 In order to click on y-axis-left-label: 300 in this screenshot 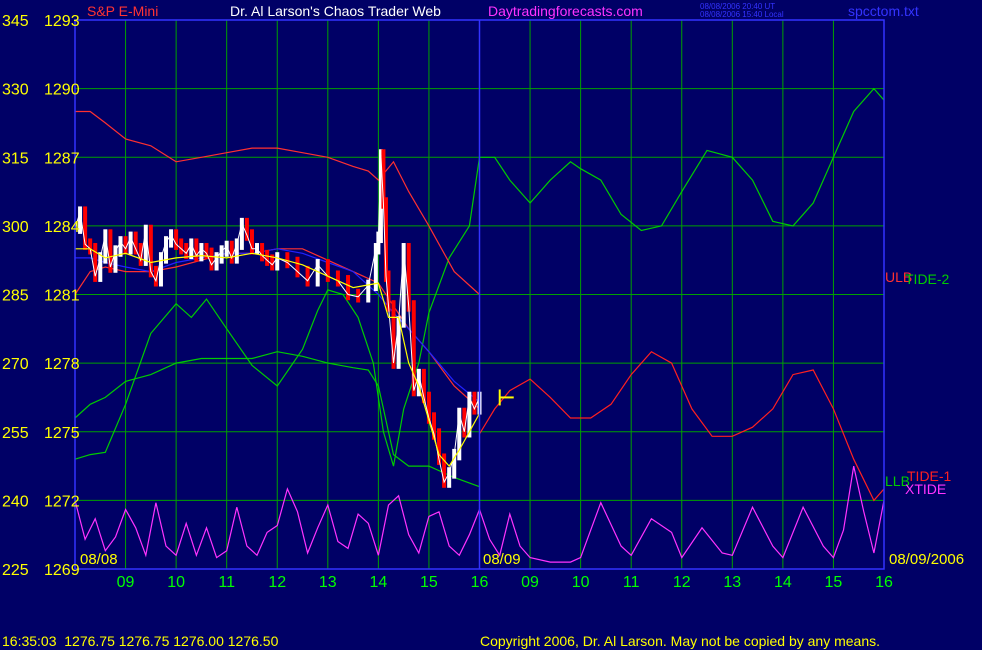, I will do `click(15, 227)`.